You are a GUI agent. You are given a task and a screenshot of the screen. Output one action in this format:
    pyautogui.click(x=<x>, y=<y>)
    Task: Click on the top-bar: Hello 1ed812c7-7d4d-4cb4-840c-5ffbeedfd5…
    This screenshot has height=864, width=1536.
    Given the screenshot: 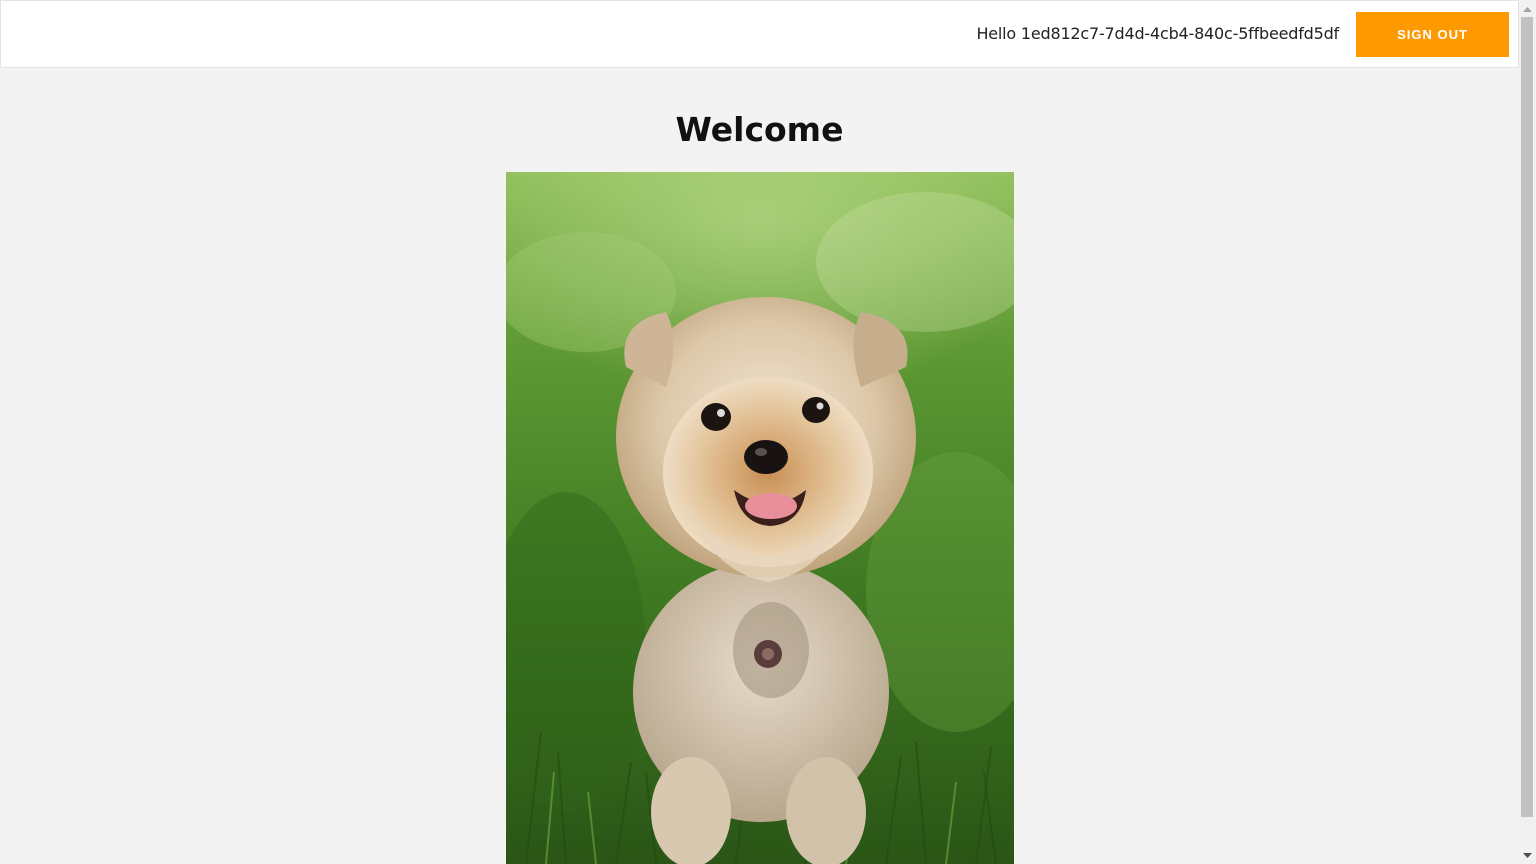 What is the action you would take?
    pyautogui.click(x=759, y=34)
    